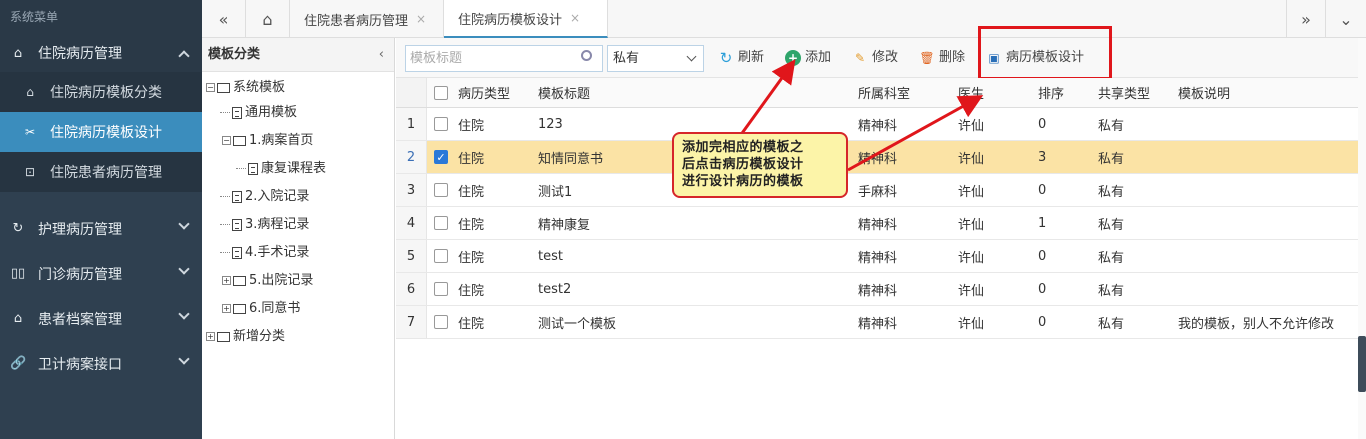 This screenshot has height=439, width=1366. I want to click on table-row: 7 住院 测试一个模板 精神科 许仙 0 私有 我的模板，别人不允许修改, so click(877, 322).